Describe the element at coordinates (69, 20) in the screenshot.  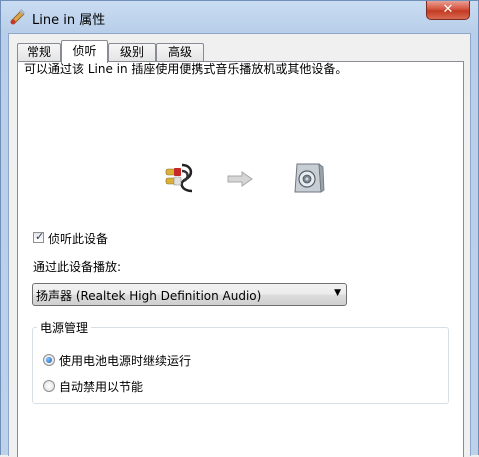
I see `window-title: Line in 属性` at that location.